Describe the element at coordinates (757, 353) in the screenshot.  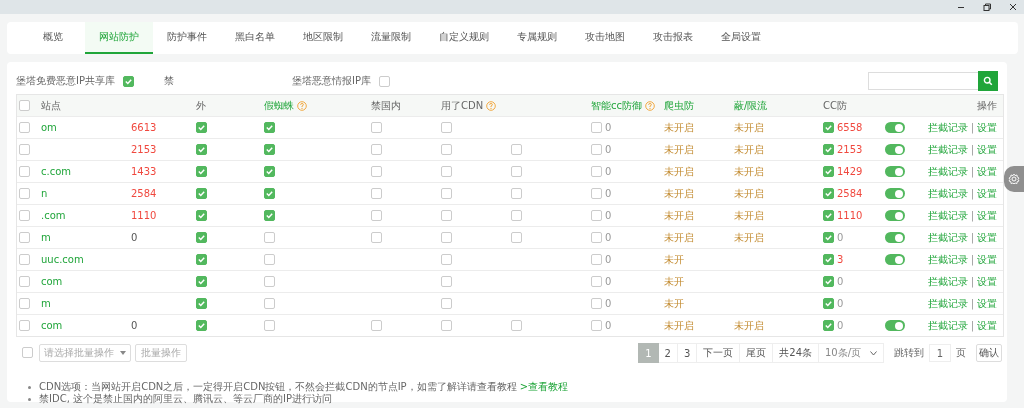
I see `last-page-button: 尾页` at that location.